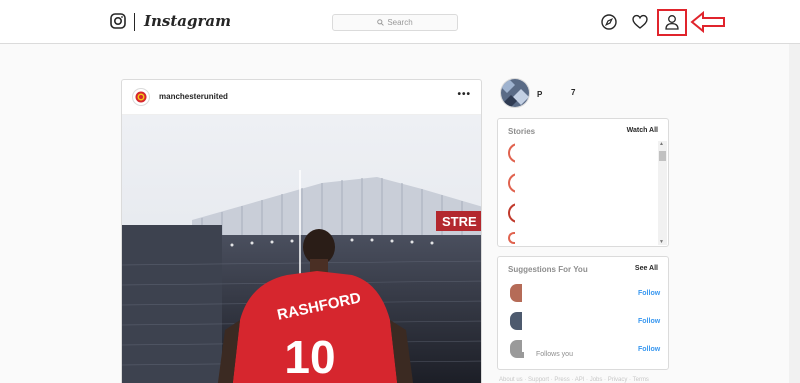 The image size is (800, 383). What do you see at coordinates (646, 268) in the screenshot?
I see `see-all-link: See All` at bounding box center [646, 268].